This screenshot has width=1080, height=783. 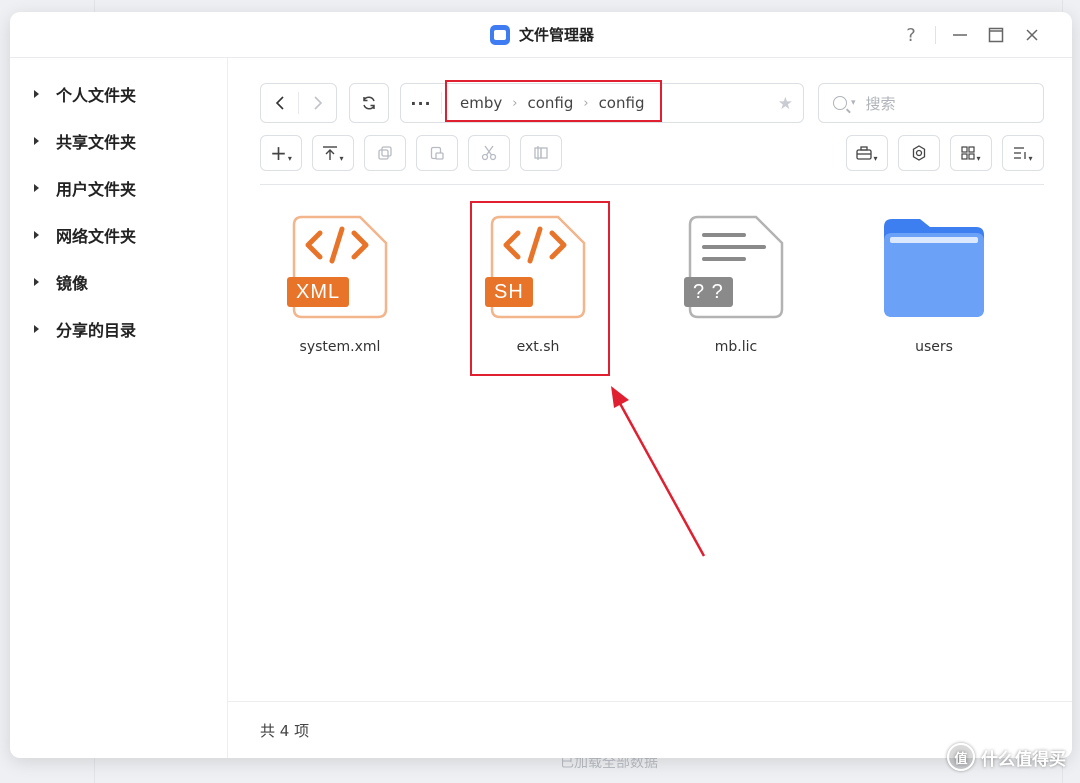 I want to click on item-count: 共 4 项, so click(x=285, y=731).